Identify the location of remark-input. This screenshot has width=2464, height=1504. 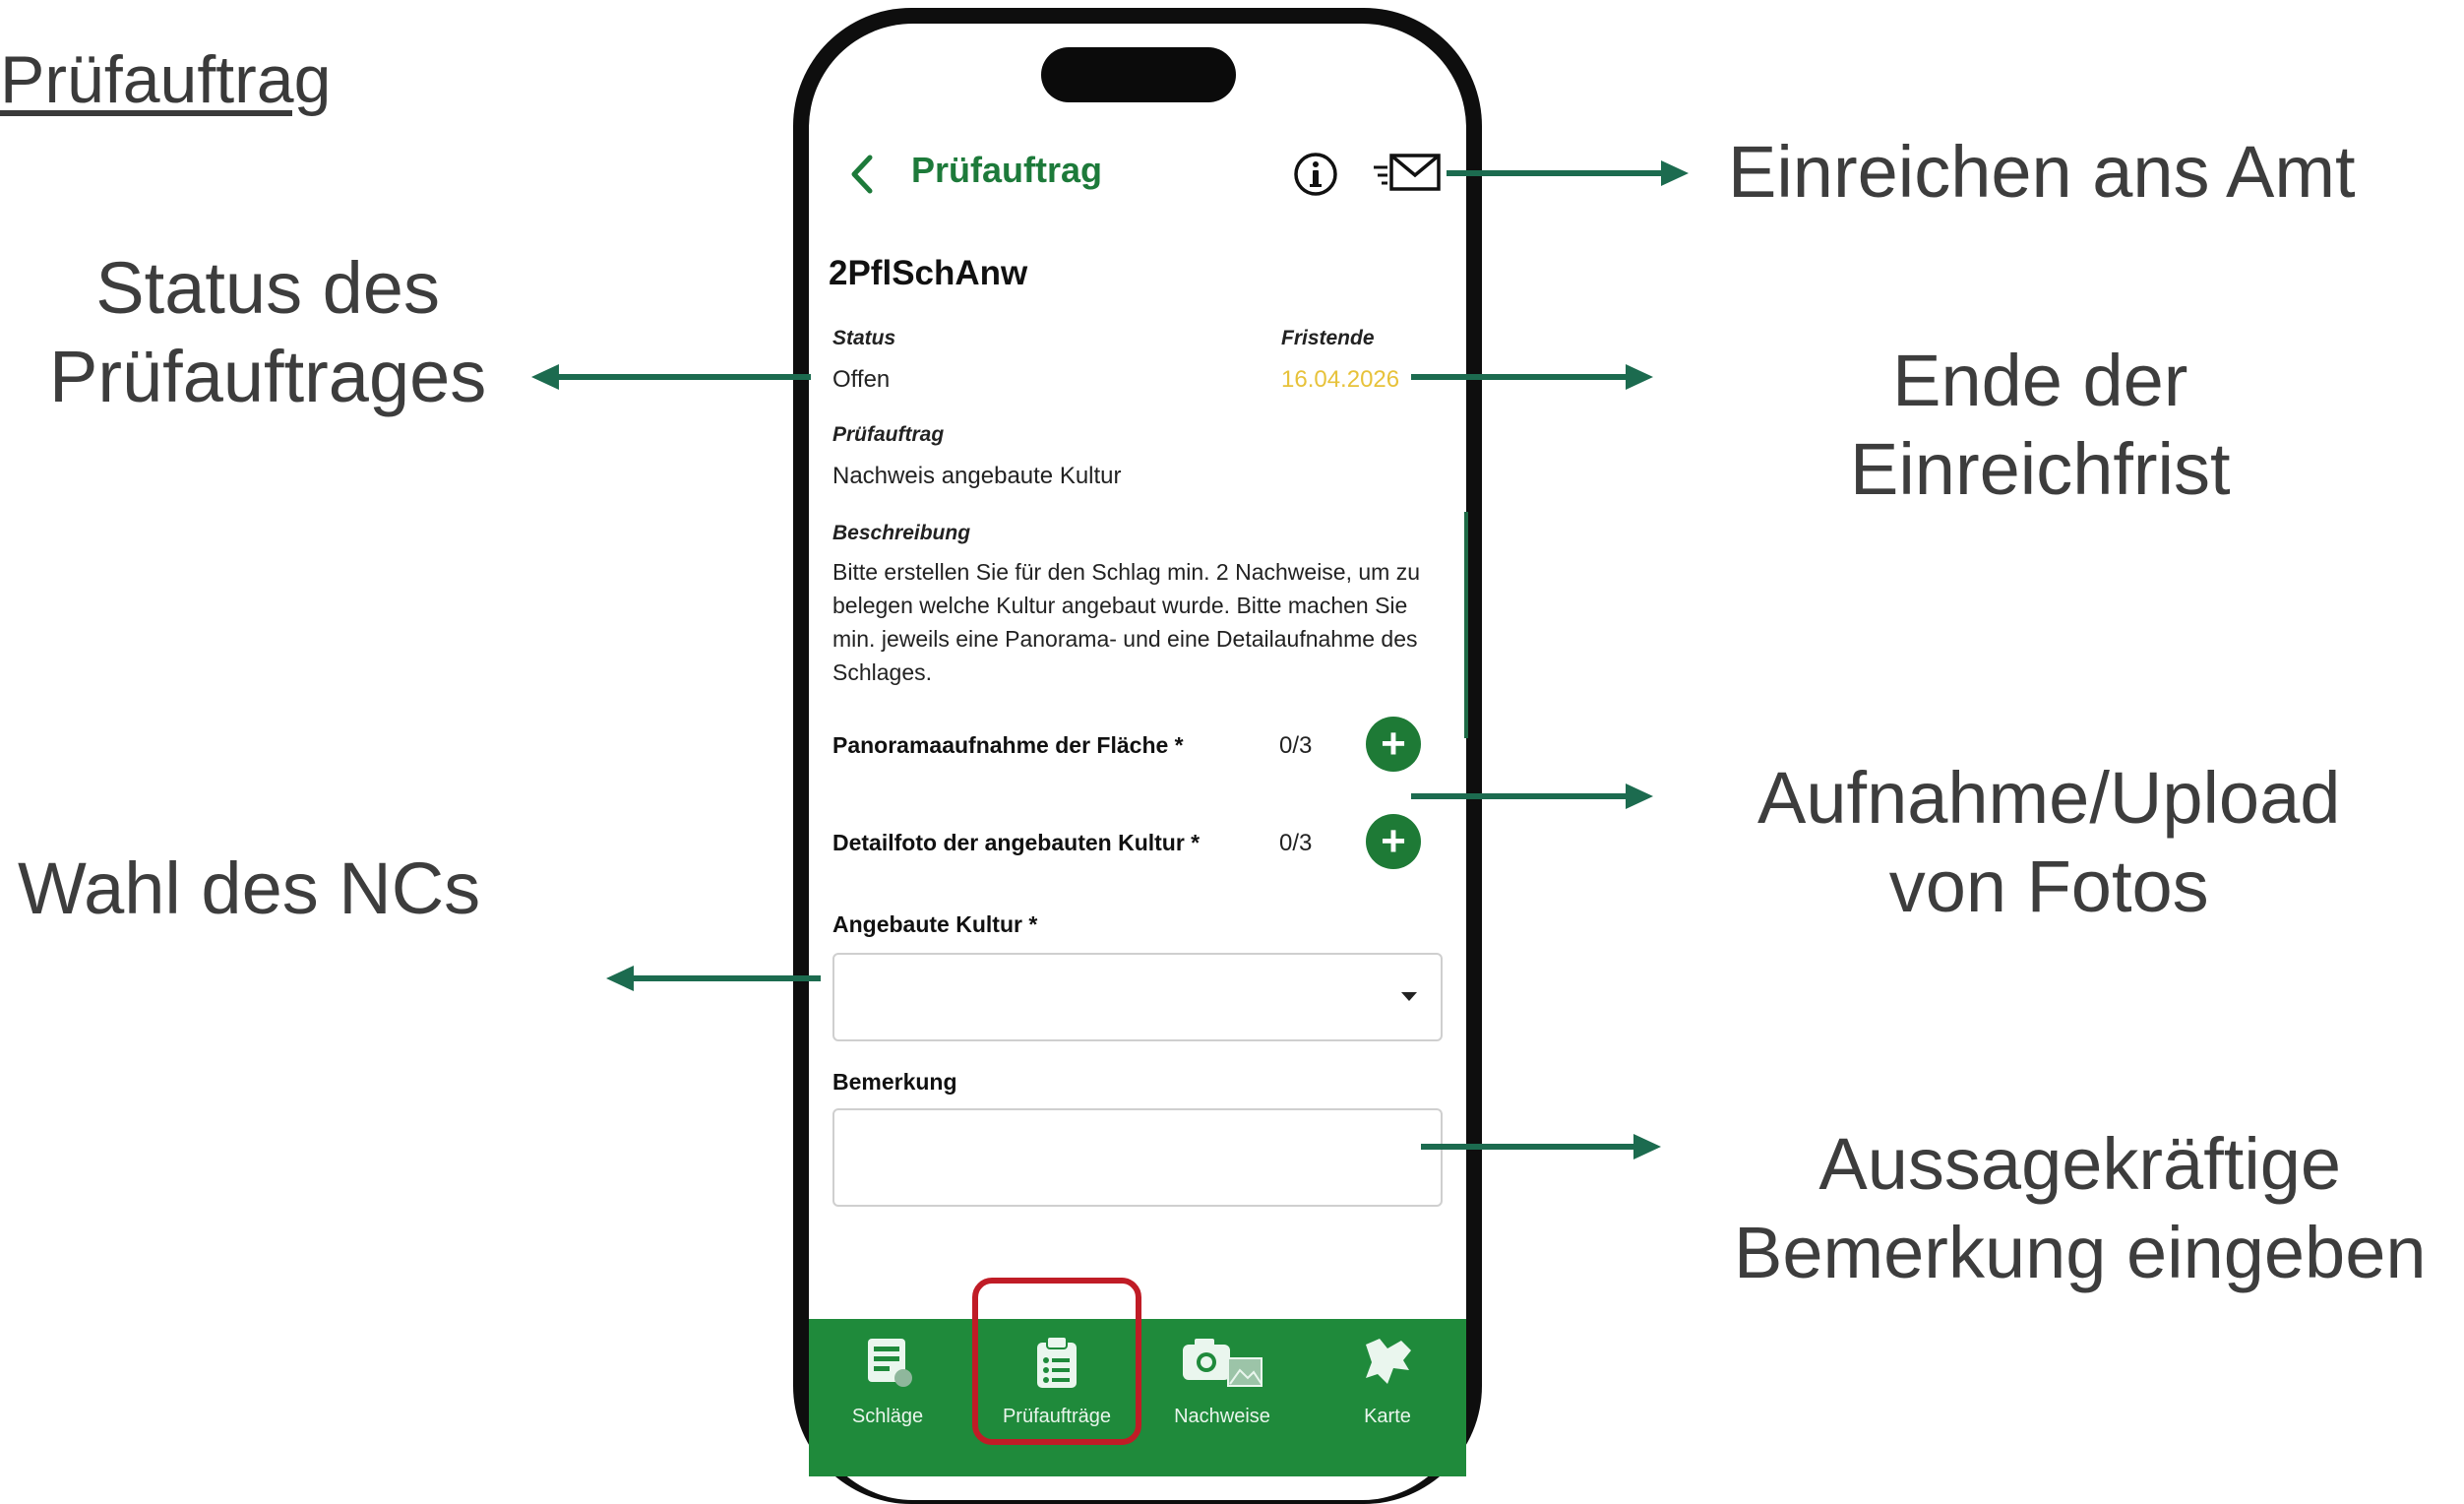
(1137, 1157).